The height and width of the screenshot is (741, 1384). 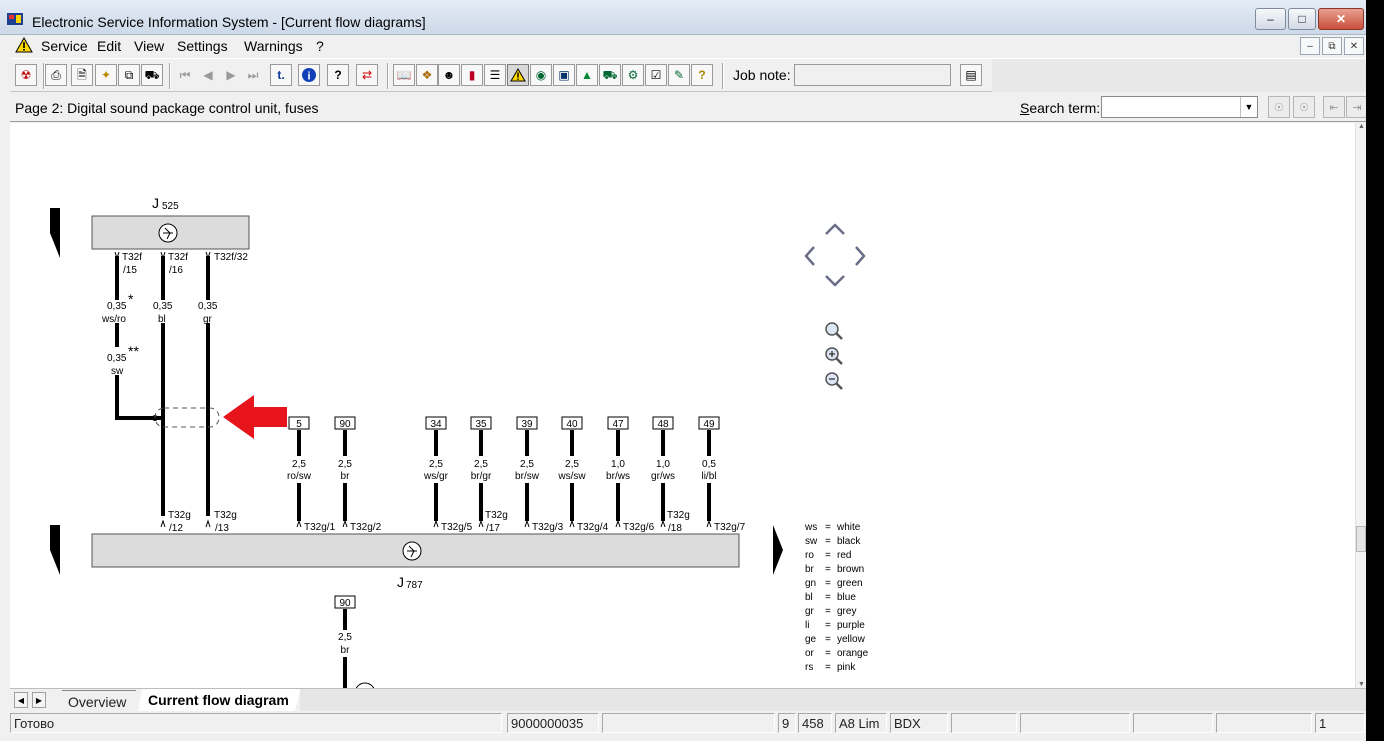 I want to click on pin-label: T32g/1, so click(x=320, y=527).